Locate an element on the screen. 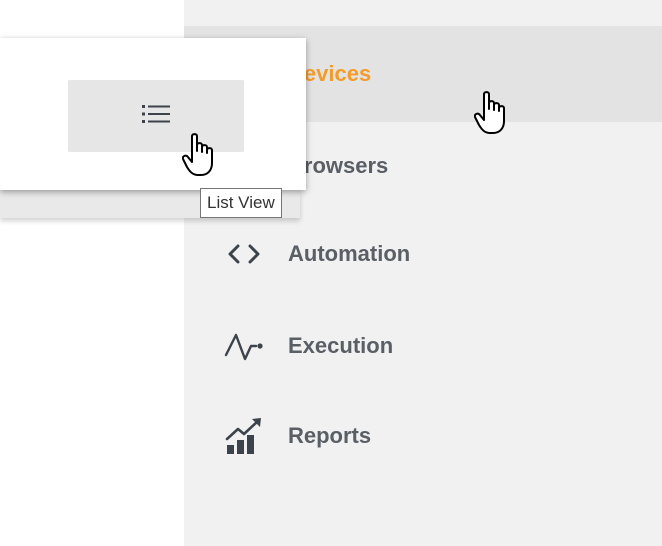 This screenshot has width=662, height=546. list-view-tooltip: List View is located at coordinates (241, 203).